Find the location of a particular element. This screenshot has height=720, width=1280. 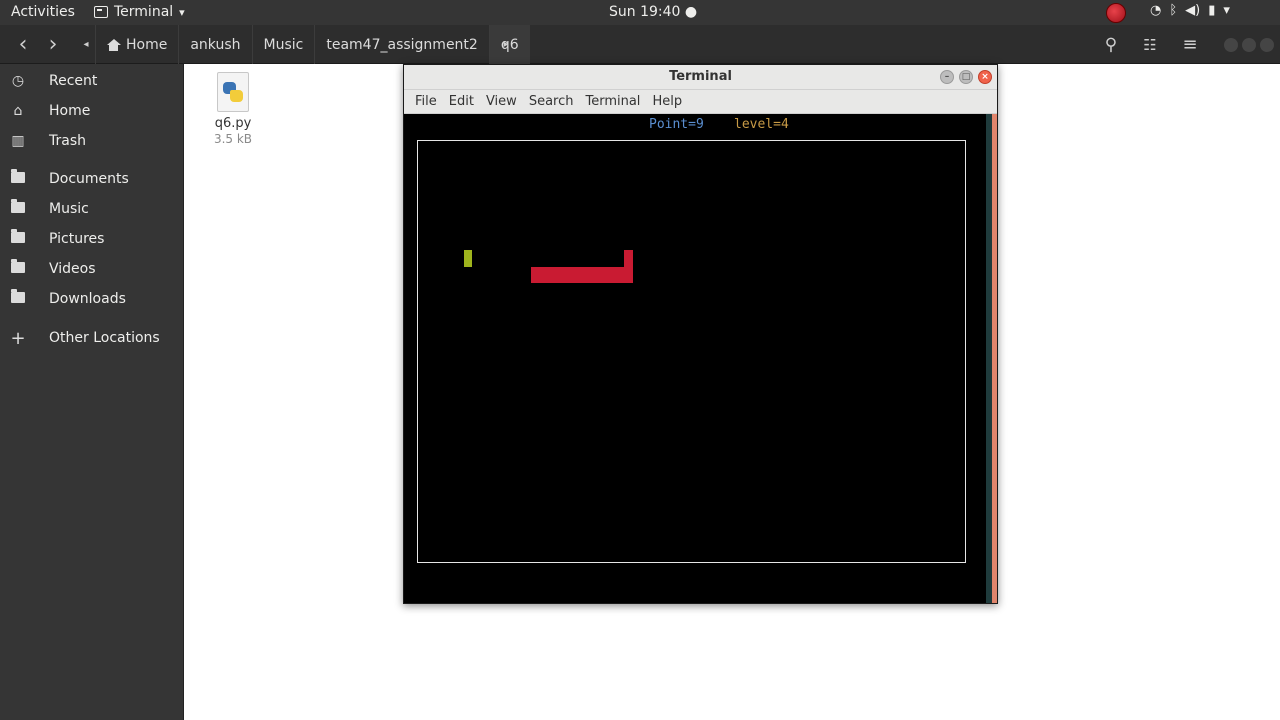

window-title: Terminal is located at coordinates (700, 76).